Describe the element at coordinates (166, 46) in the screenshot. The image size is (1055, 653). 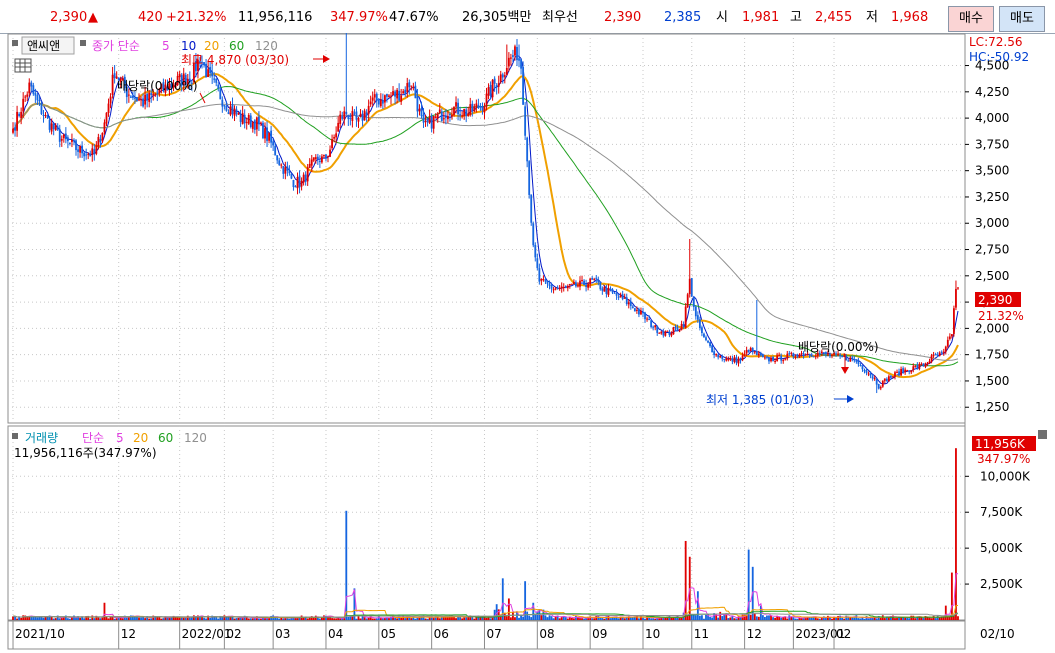
I see `ma5-legend: 5` at that location.